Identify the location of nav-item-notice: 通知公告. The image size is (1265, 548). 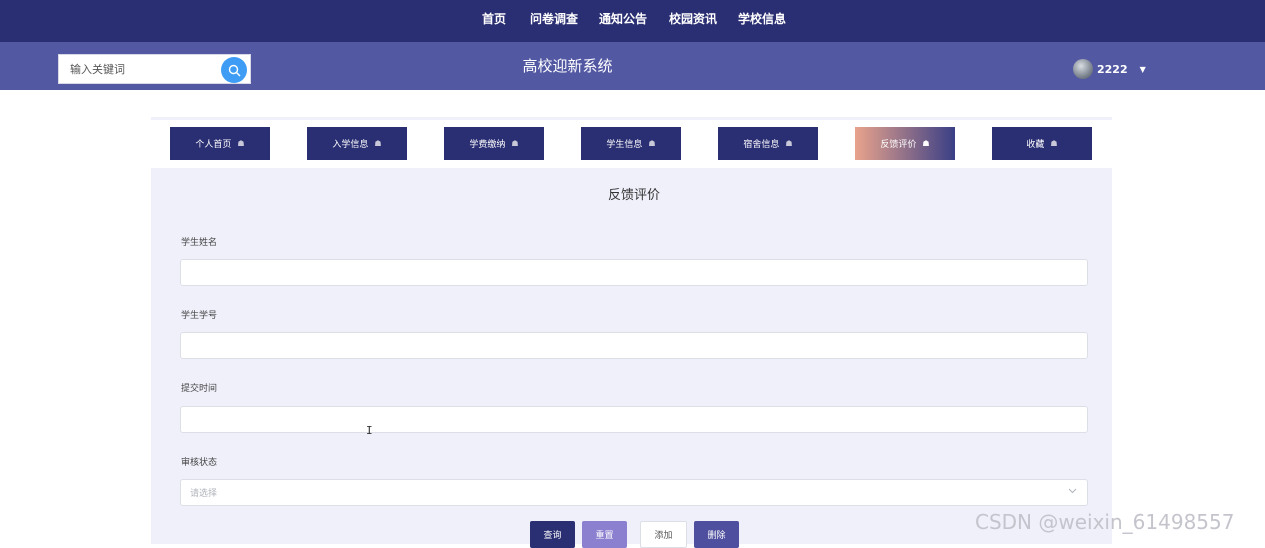
(623, 19).